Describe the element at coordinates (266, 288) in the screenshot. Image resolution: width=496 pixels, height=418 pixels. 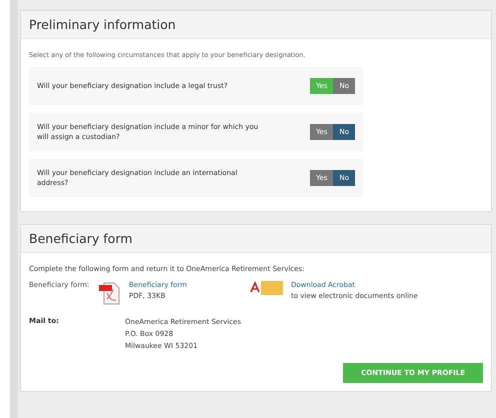
I see `acrobat-icon` at that location.